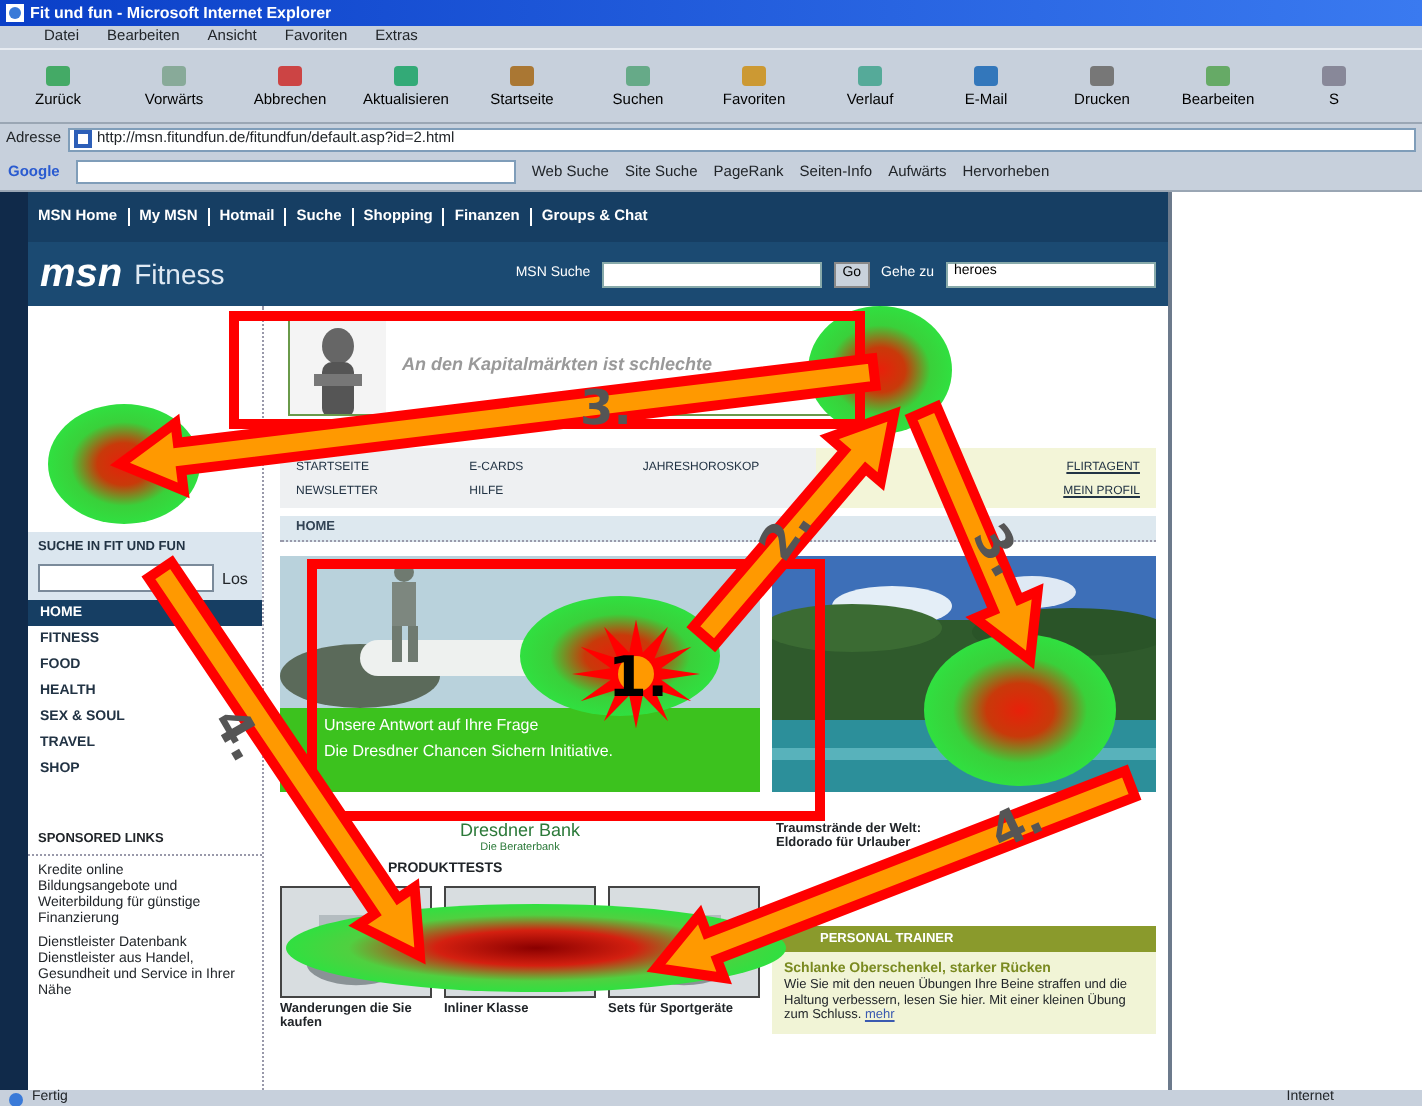 The image size is (1422, 1106). Describe the element at coordinates (235, 579) in the screenshot. I see `go-link: Los` at that location.